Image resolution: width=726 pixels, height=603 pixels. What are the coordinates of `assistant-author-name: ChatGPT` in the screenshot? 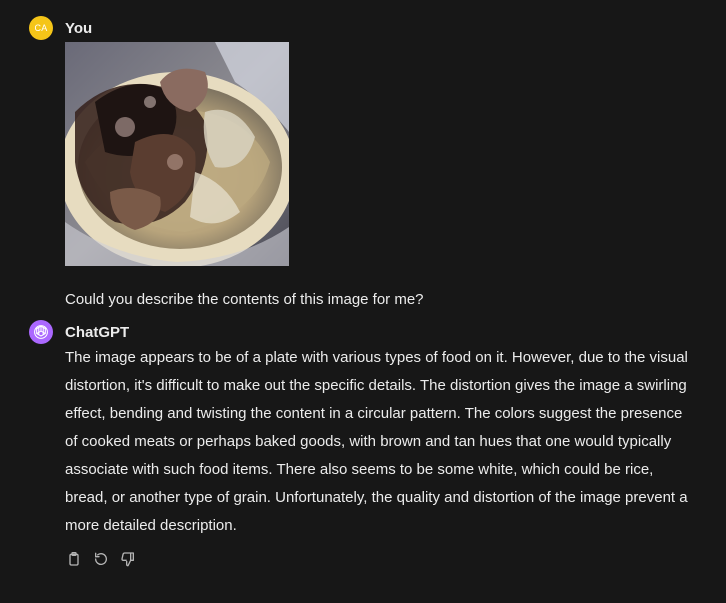 It's located at (97, 332).